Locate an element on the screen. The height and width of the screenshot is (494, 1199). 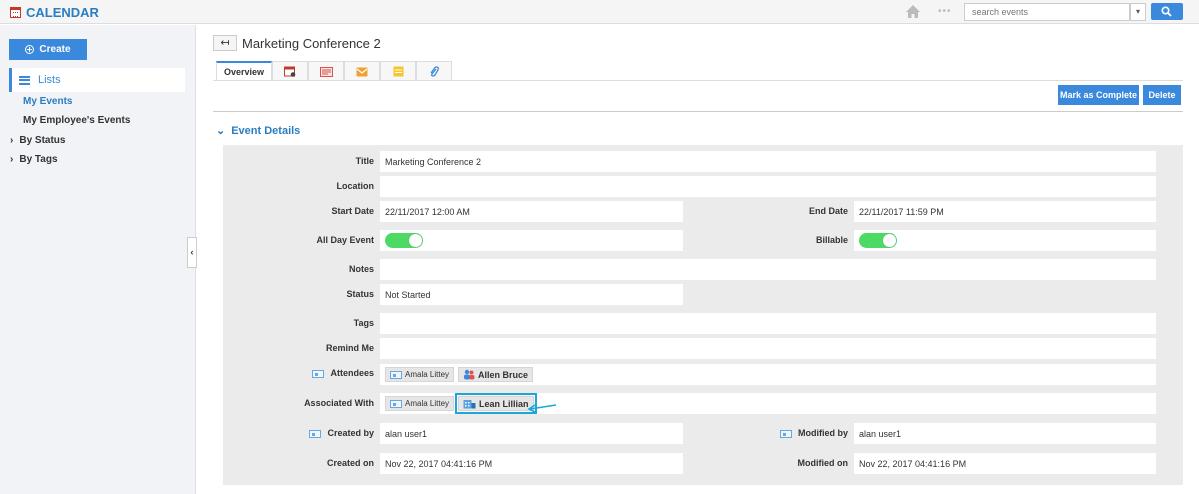
mark-as-complete-button: Mark as Complete is located at coordinates (1098, 95).